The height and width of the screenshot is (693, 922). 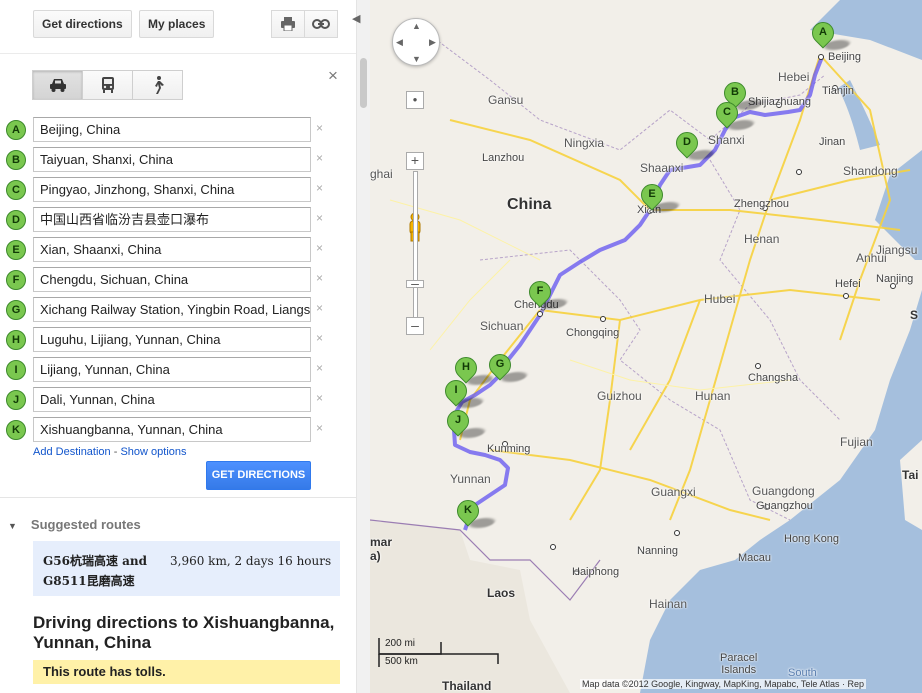 What do you see at coordinates (415, 251) in the screenshot?
I see `zoom-slider` at bounding box center [415, 251].